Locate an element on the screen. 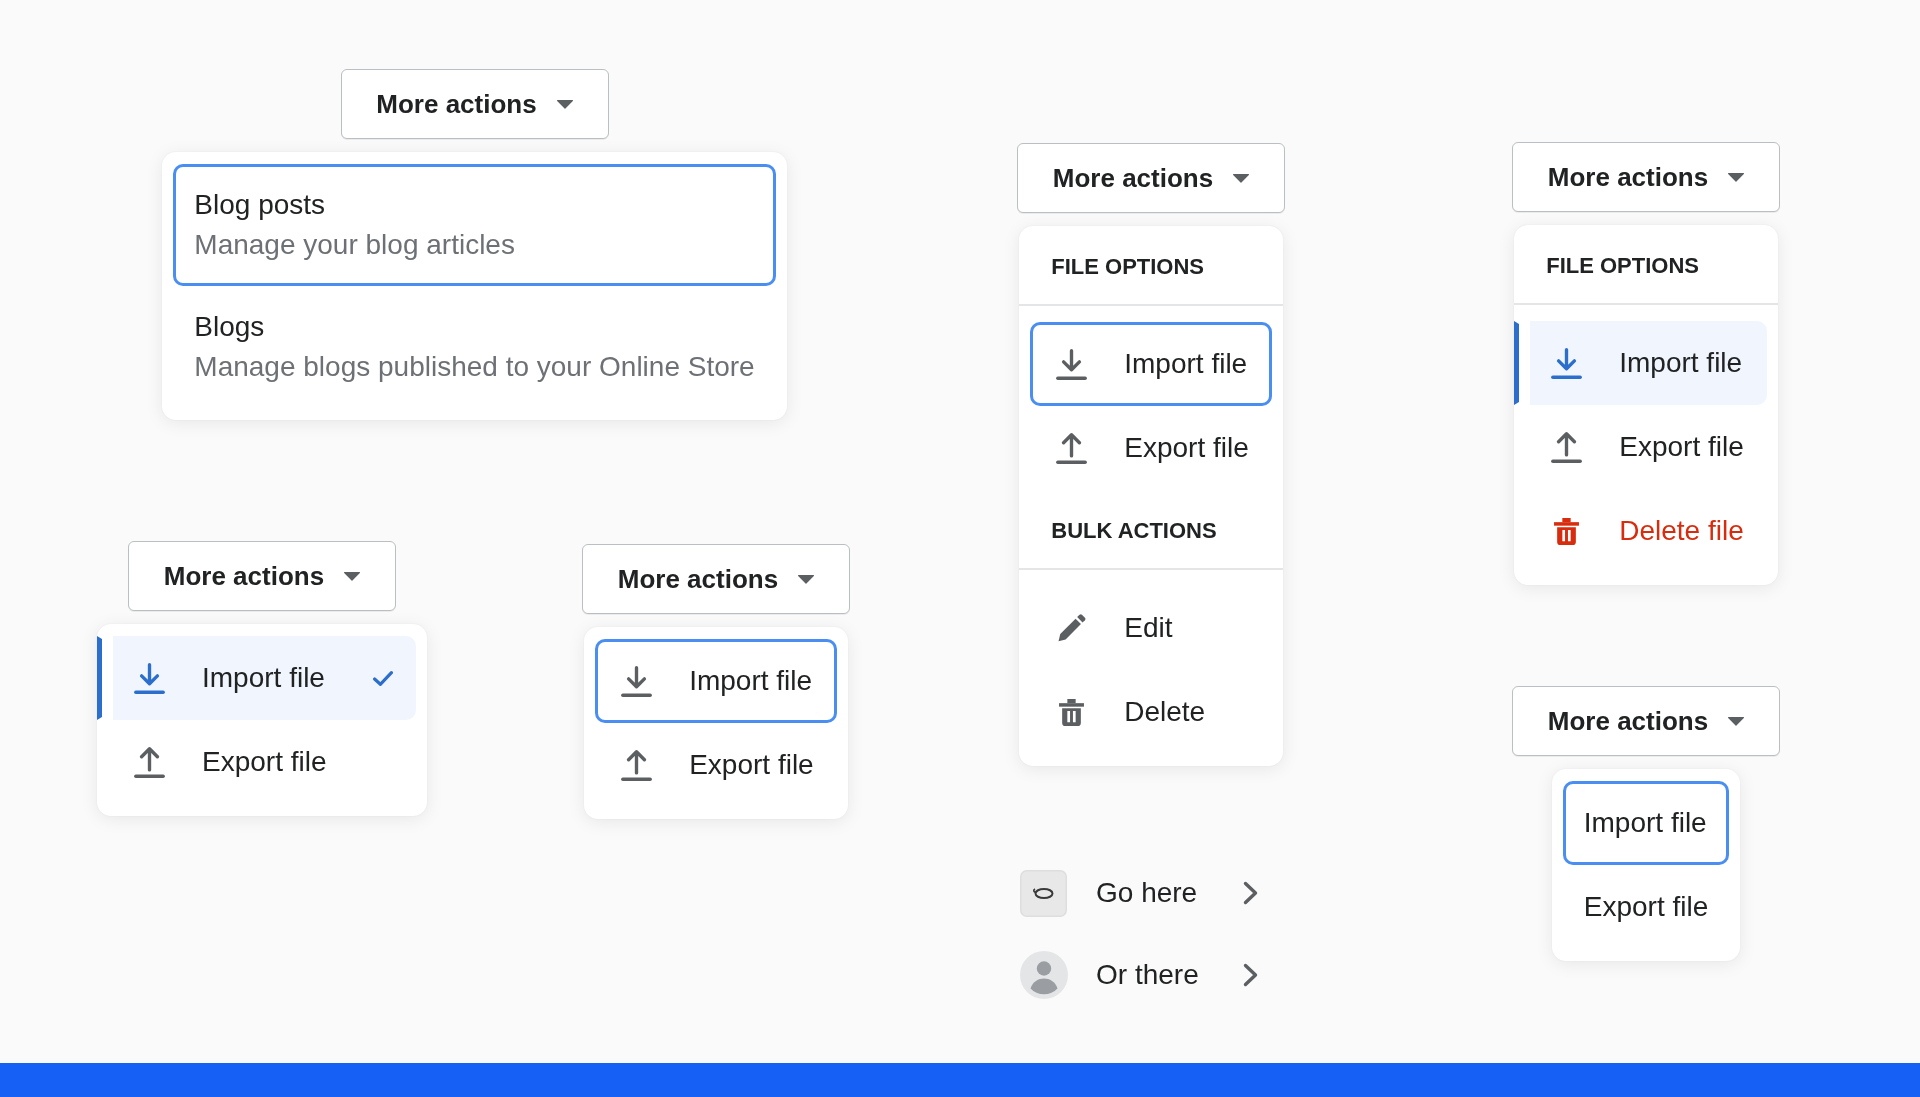 This screenshot has height=1097, width=1920. menu-item: Blogs Manage blogs published to your Online Store is located at coordinates (474, 347).